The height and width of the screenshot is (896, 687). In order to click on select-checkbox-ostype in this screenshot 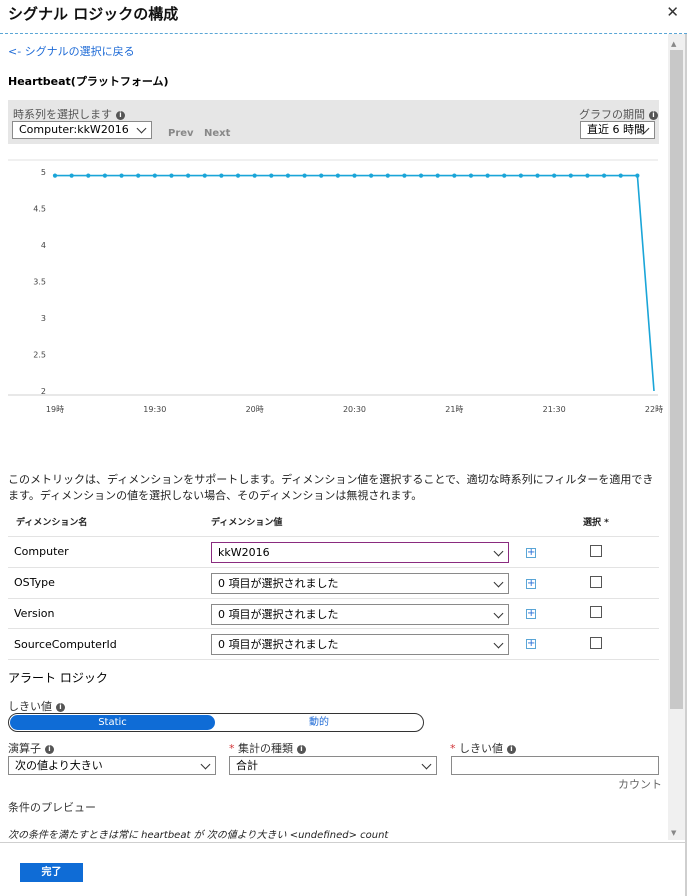, I will do `click(596, 582)`.